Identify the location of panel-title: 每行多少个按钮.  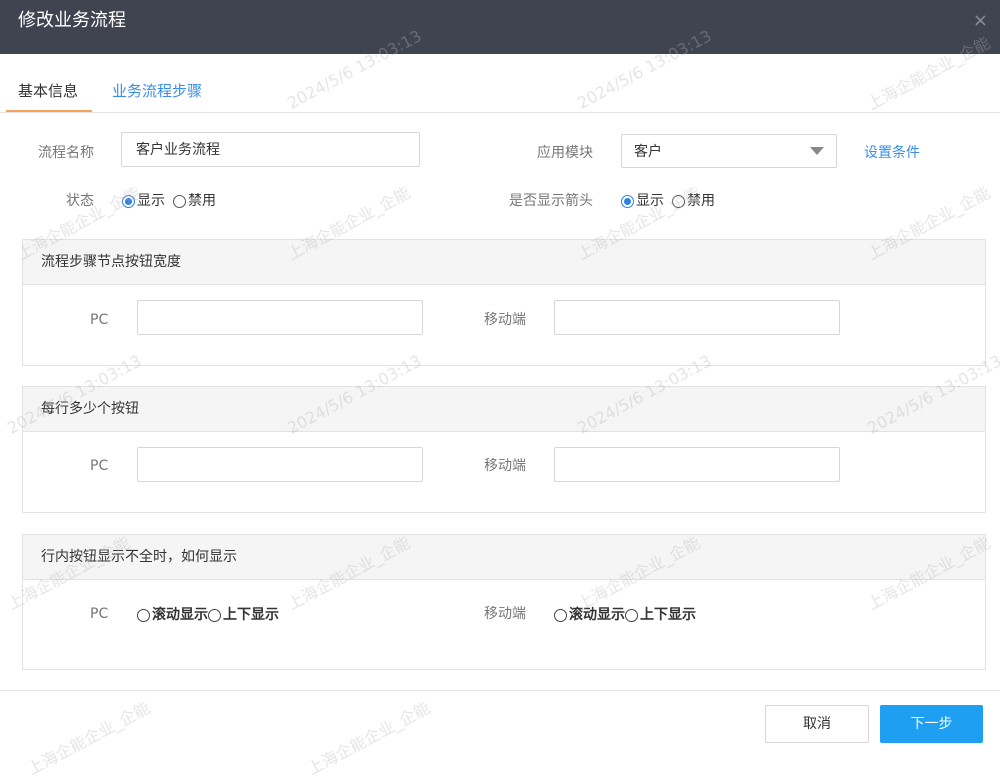
(90, 409).